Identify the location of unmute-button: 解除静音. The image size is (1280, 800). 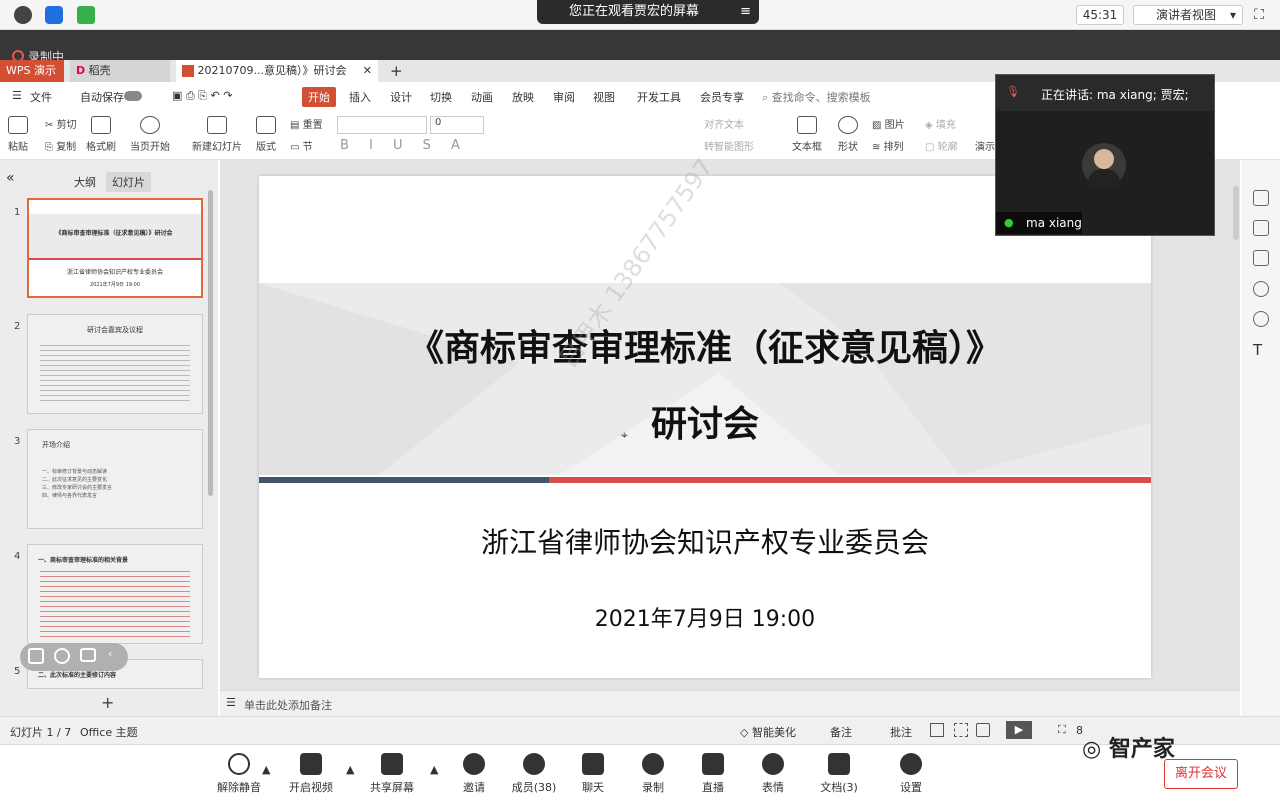
(239, 774).